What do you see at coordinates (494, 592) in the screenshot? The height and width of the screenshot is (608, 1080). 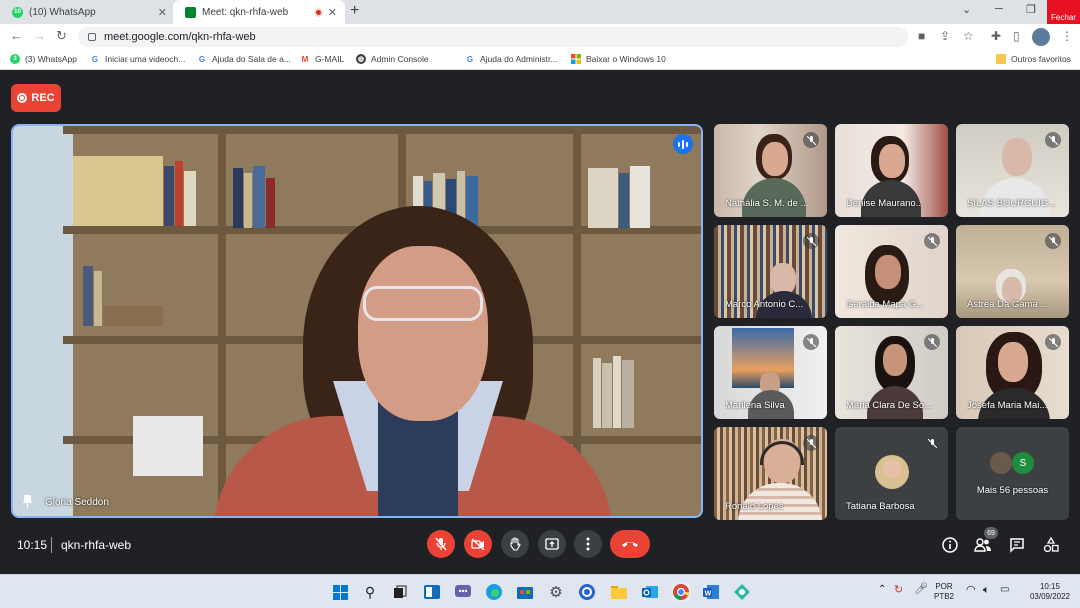 I see `edge-icon` at bounding box center [494, 592].